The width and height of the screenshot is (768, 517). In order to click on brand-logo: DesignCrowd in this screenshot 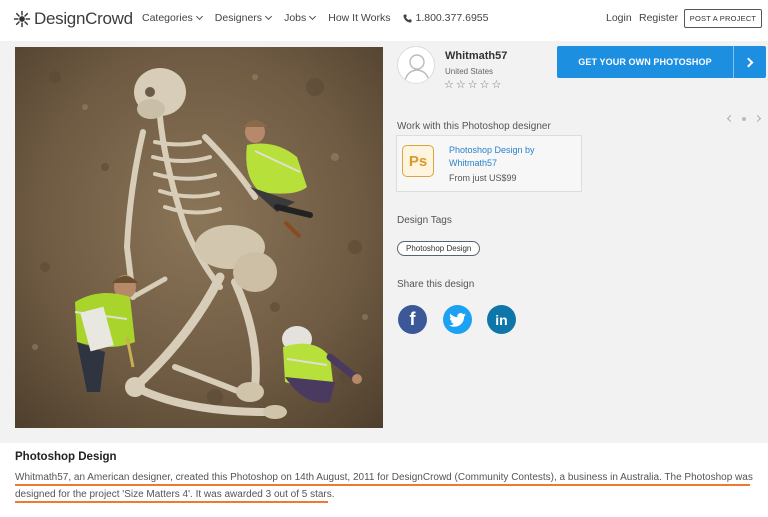, I will do `click(73, 19)`.